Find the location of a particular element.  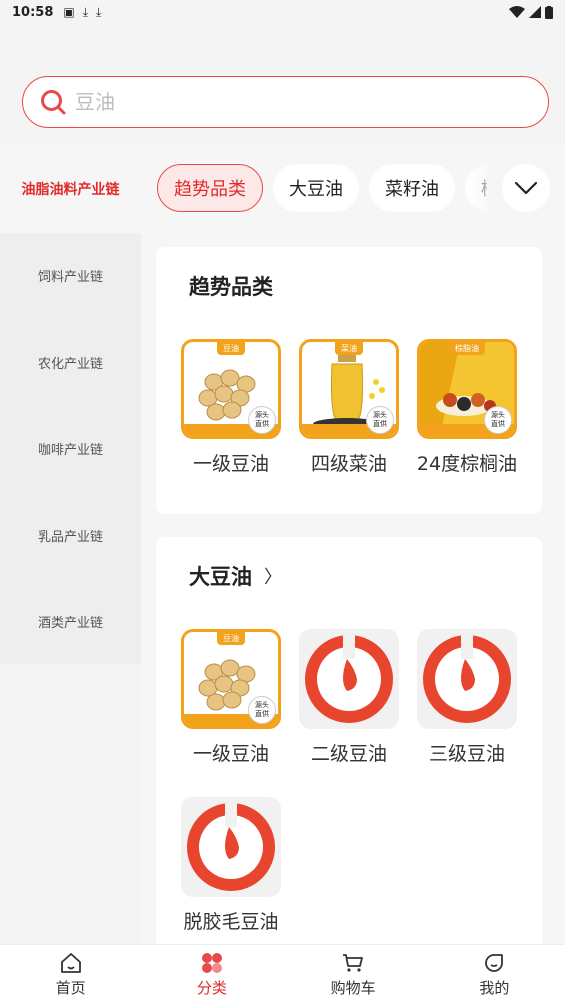

section-title: 趋势品类 is located at coordinates (231, 286).